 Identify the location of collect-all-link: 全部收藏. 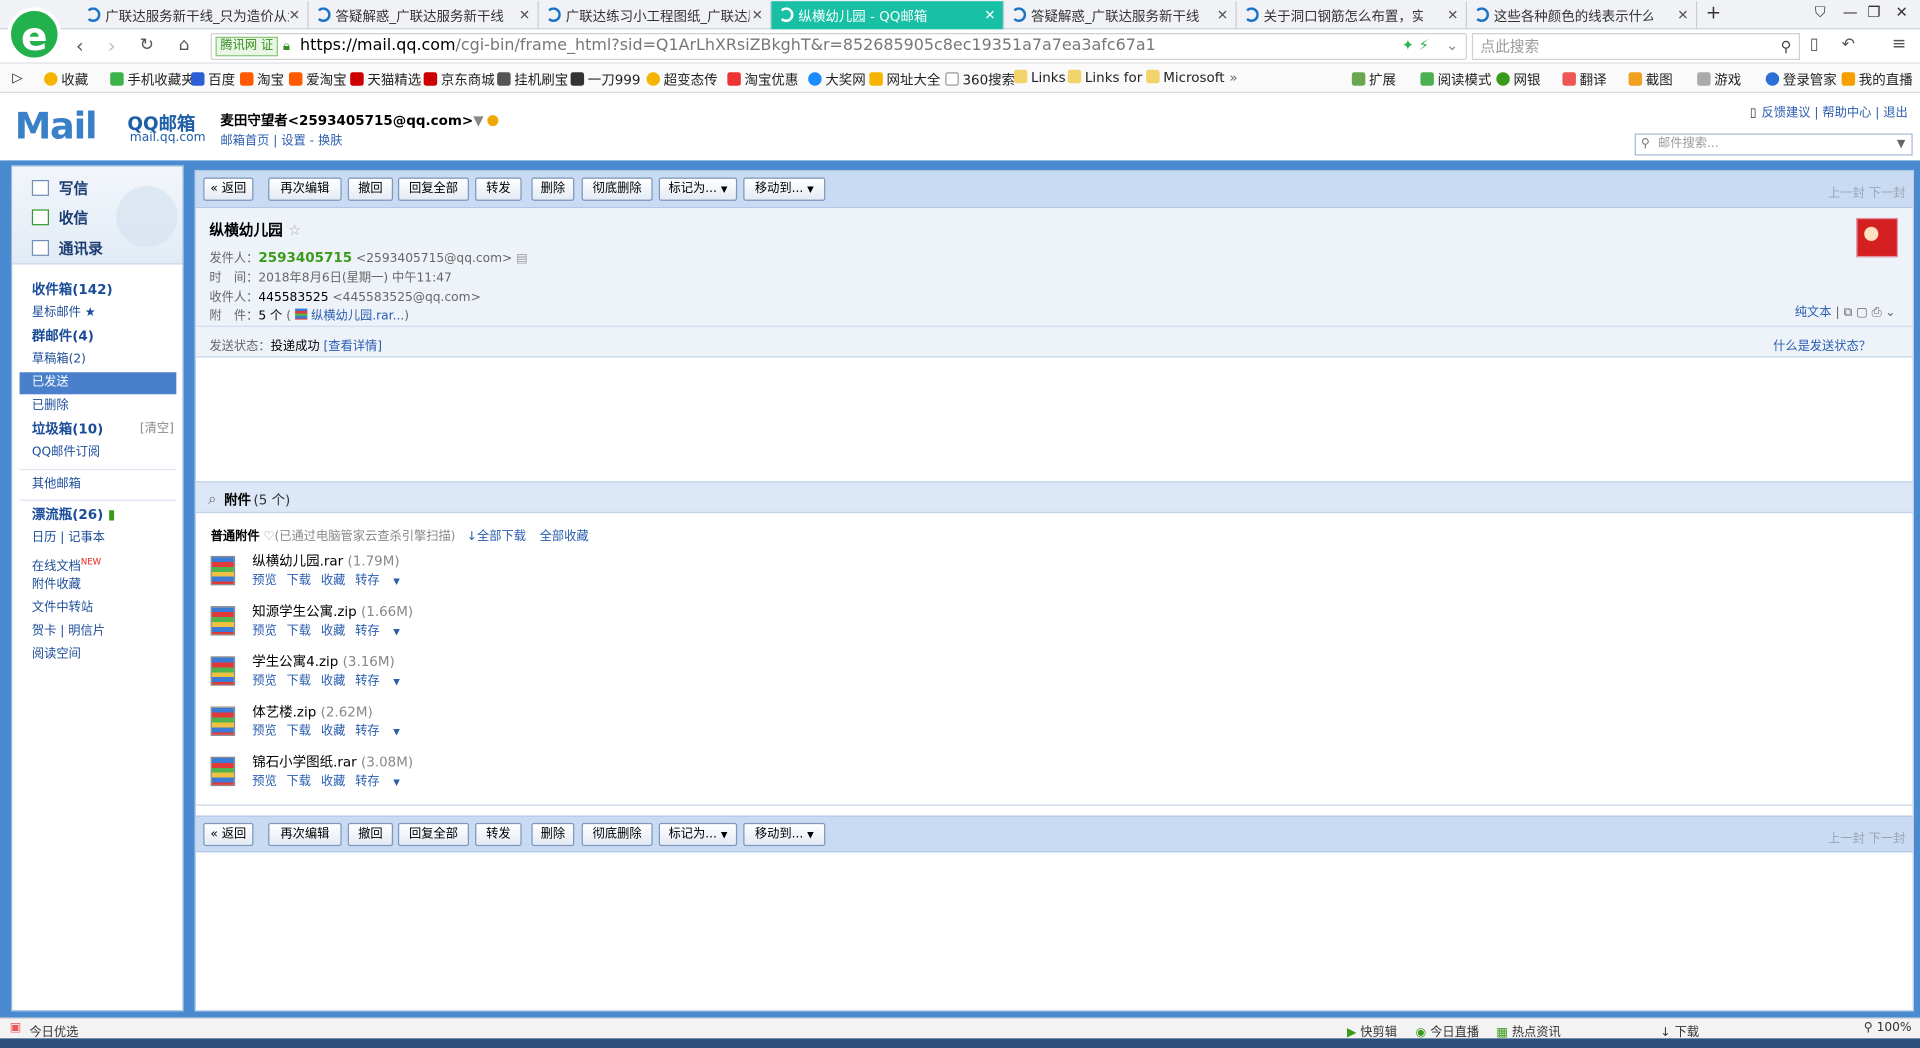
(564, 536).